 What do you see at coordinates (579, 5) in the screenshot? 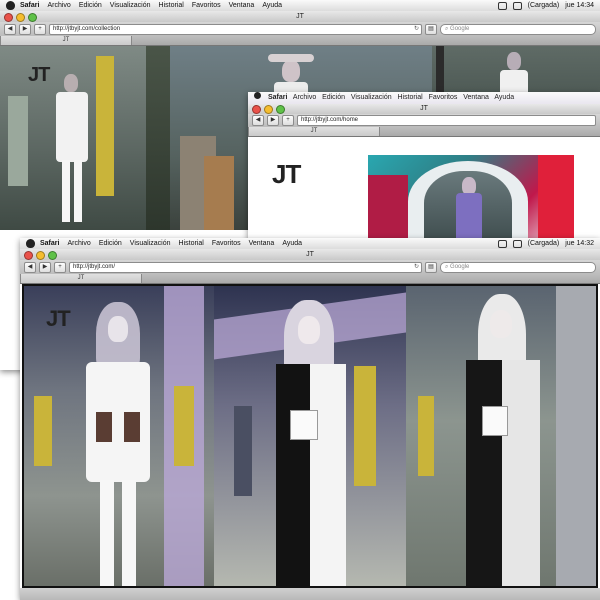
I see `clock: jue 14:34` at bounding box center [579, 5].